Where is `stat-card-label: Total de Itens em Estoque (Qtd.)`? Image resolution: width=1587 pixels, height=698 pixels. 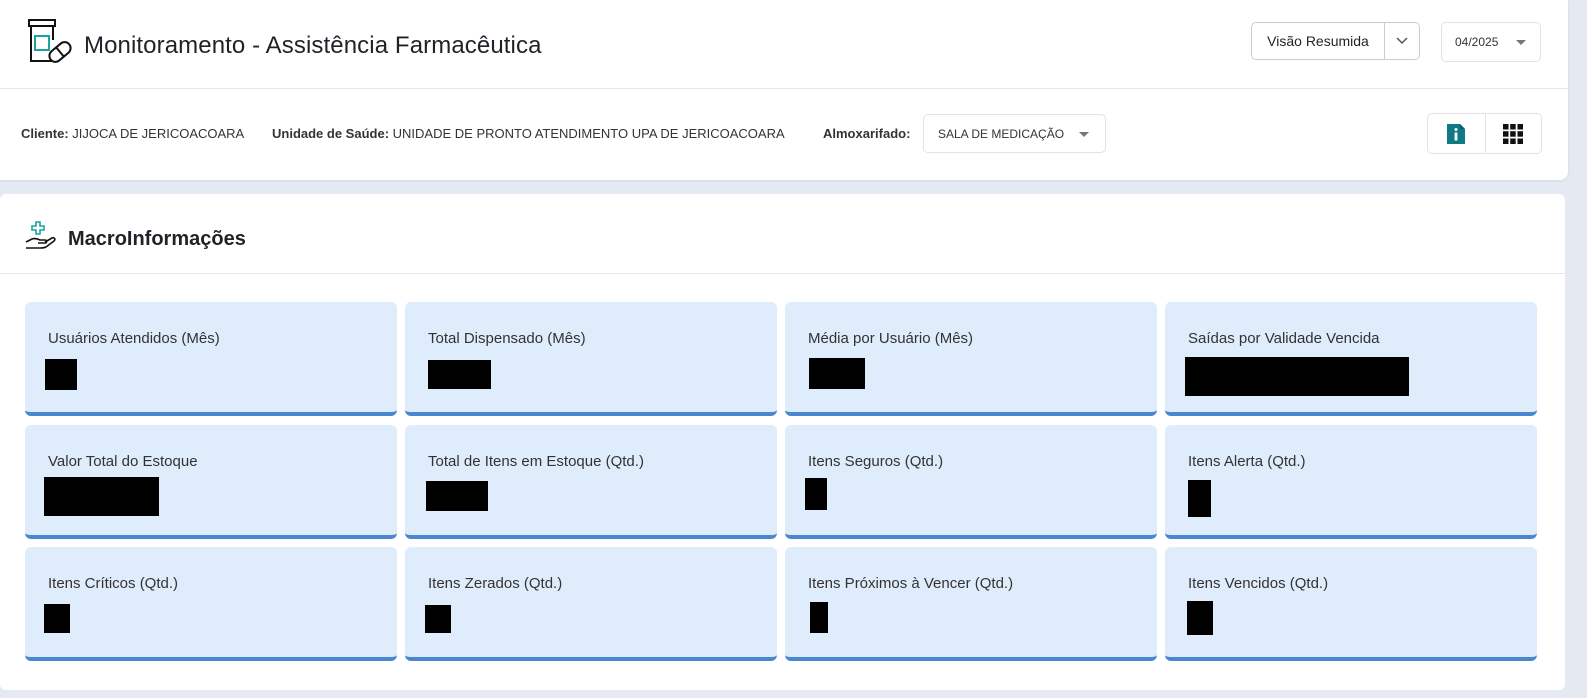 stat-card-label: Total de Itens em Estoque (Qtd.) is located at coordinates (536, 461).